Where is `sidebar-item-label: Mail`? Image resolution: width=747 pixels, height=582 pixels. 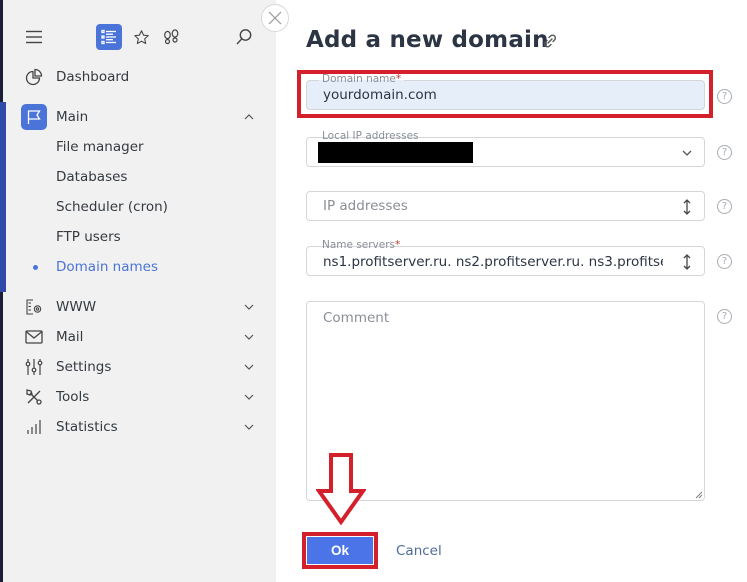 sidebar-item-label: Mail is located at coordinates (70, 337).